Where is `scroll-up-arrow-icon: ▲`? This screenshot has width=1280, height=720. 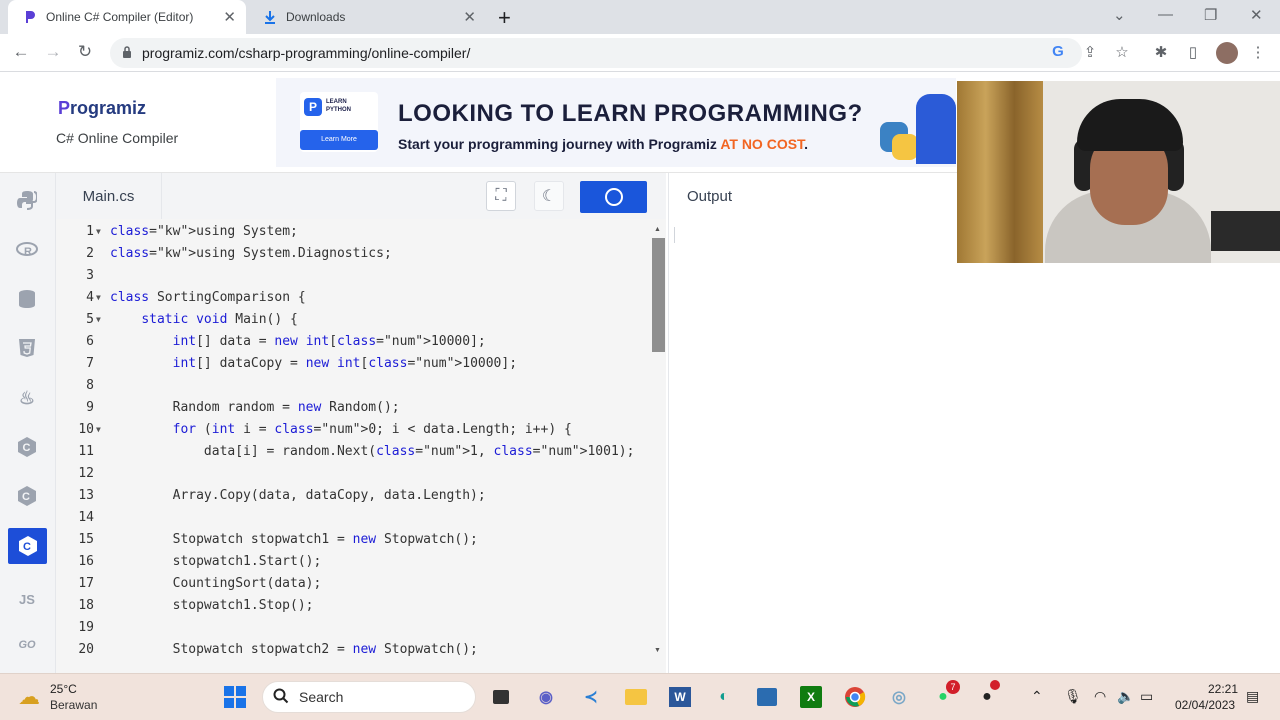 scroll-up-arrow-icon: ▲ is located at coordinates (657, 229).